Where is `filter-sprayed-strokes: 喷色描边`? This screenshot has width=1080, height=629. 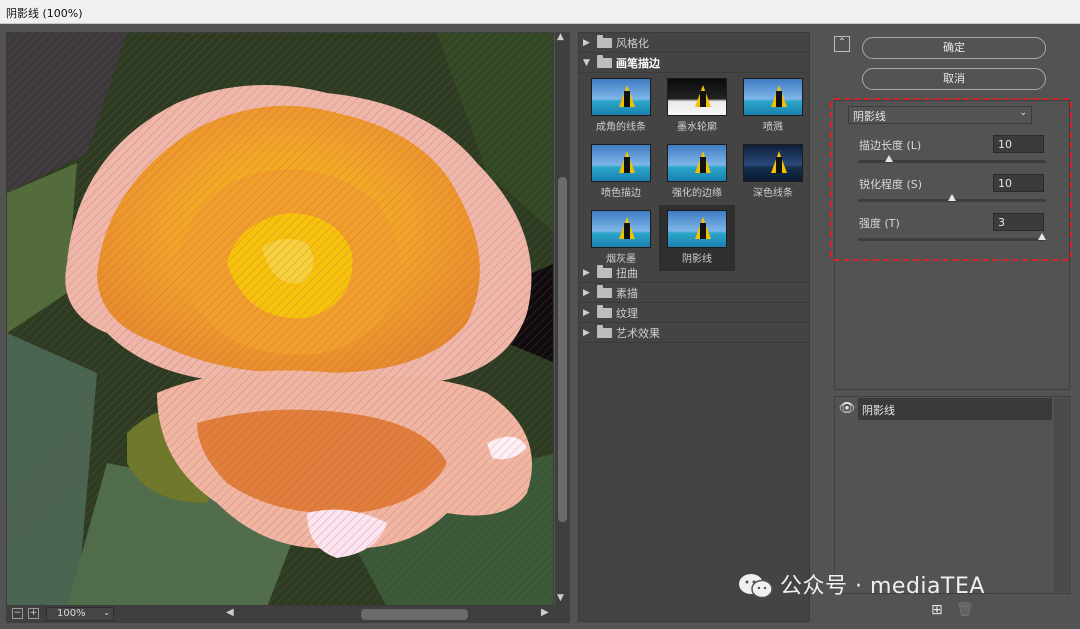
filter-sprayed-strokes: 喷色描边 is located at coordinates (621, 172).